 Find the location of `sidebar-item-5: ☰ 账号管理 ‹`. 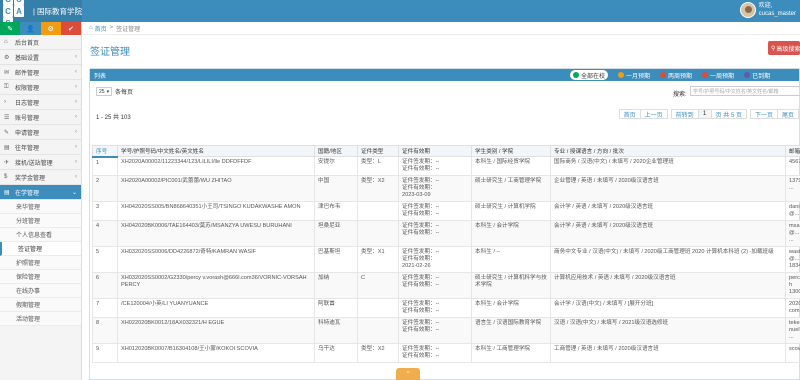

sidebar-item-5: ☰ 账号管理 ‹ is located at coordinates (40, 117).